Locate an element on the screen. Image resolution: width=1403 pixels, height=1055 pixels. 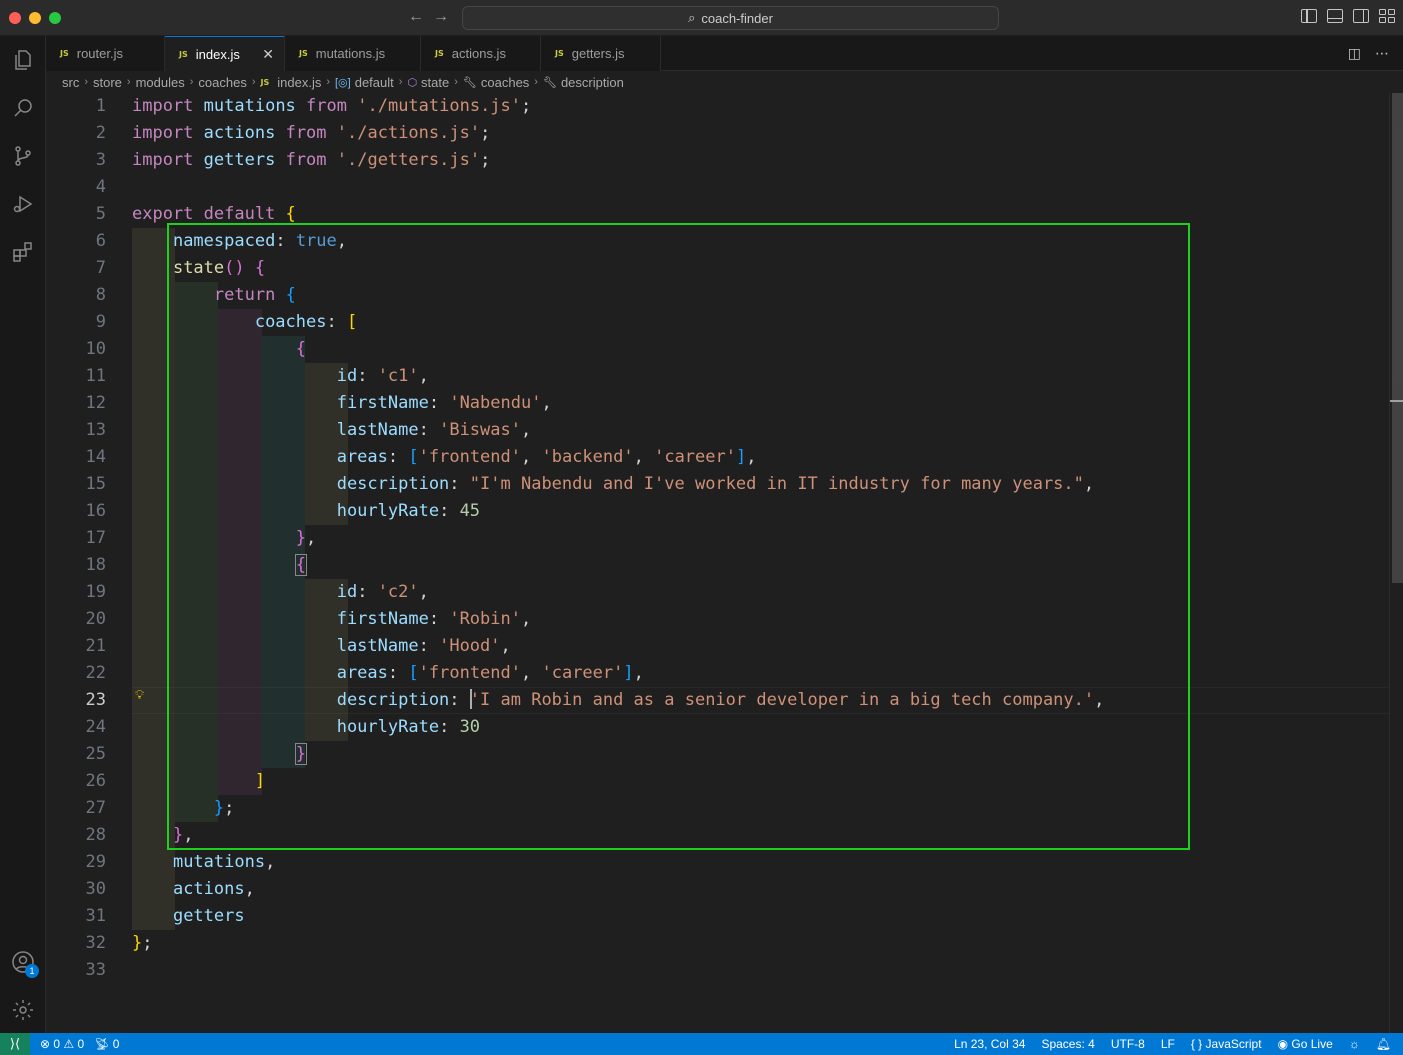
code-line: namespaced: true, is located at coordinates (260, 241).